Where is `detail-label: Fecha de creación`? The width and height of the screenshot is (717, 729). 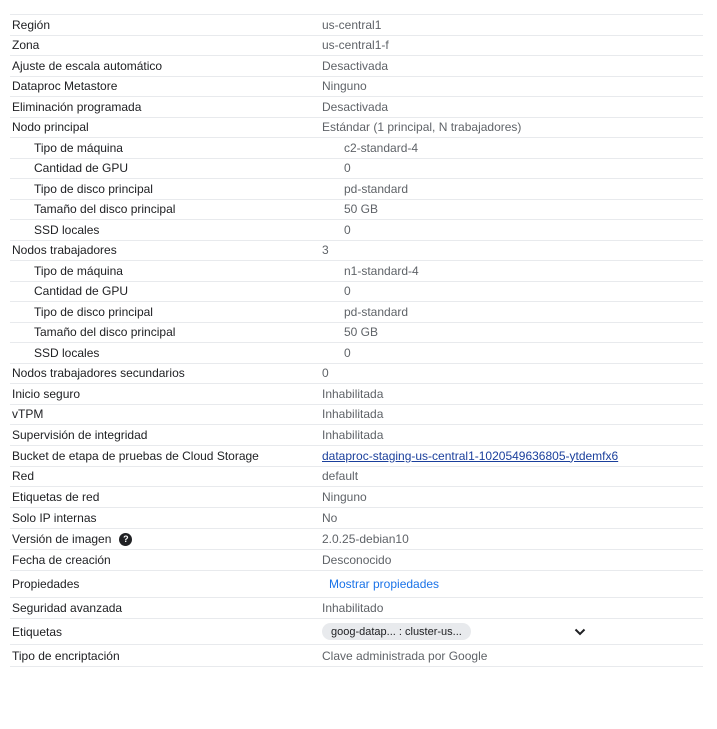 detail-label: Fecha de creación is located at coordinates (61, 560).